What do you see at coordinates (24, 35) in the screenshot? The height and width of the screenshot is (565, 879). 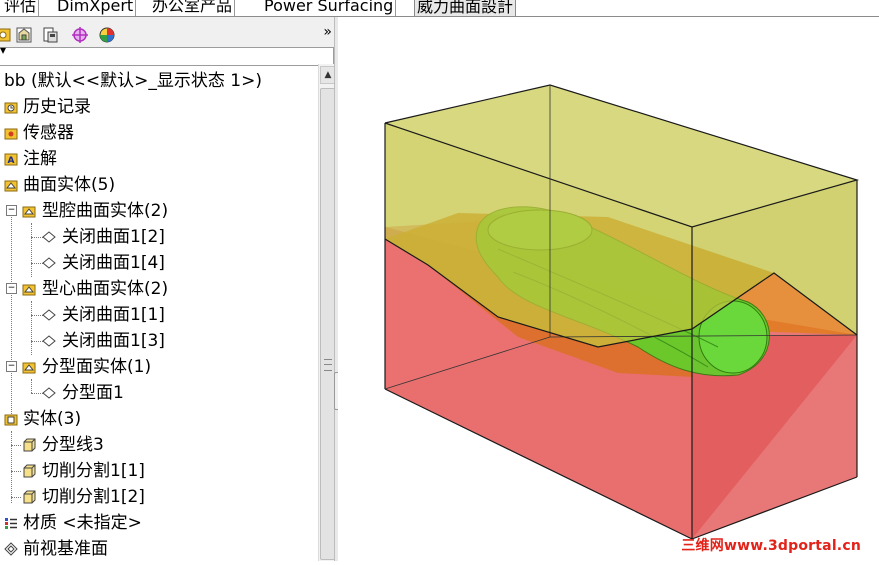 I see `property-manager-icon` at bounding box center [24, 35].